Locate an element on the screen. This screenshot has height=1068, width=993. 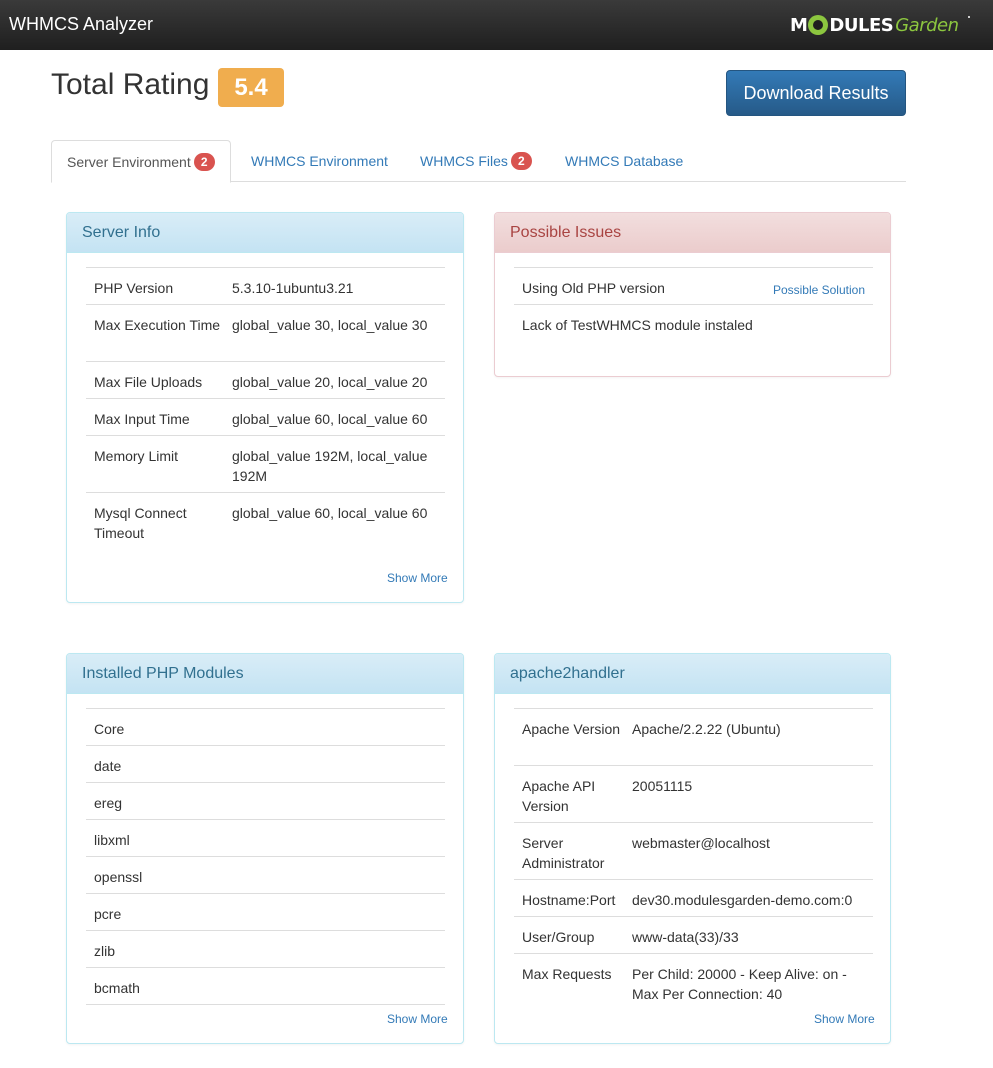
tab-server-environment: Server Environment 2 is located at coordinates (141, 161).